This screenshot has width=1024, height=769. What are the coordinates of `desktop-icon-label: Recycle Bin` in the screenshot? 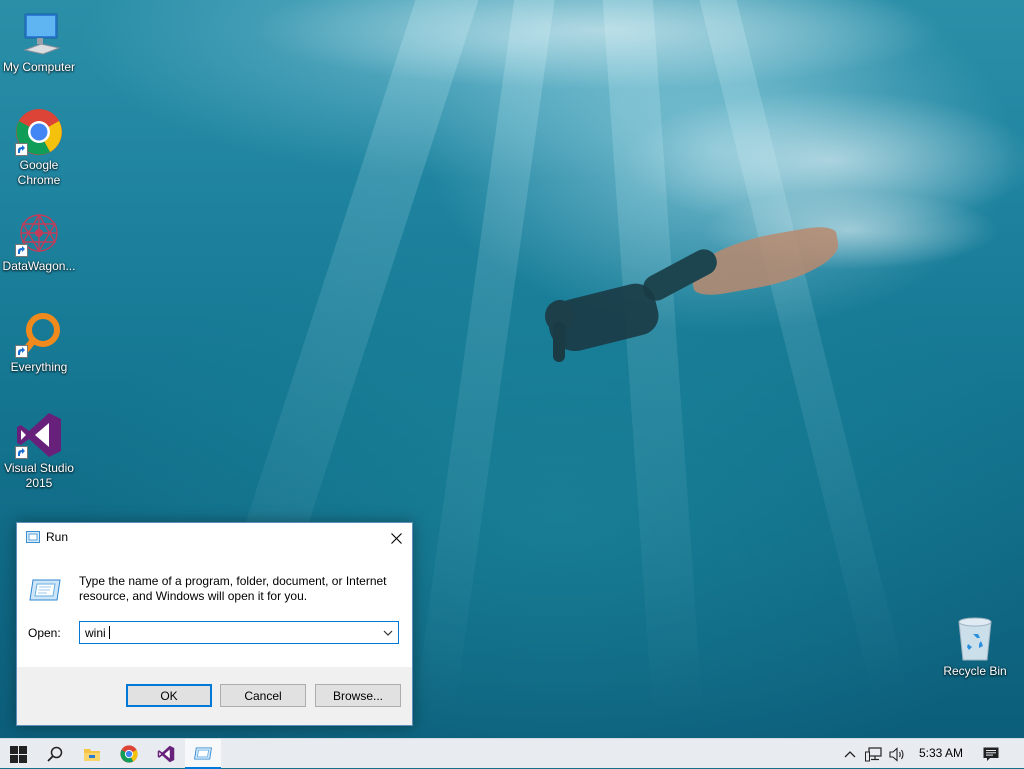 It's located at (975, 671).